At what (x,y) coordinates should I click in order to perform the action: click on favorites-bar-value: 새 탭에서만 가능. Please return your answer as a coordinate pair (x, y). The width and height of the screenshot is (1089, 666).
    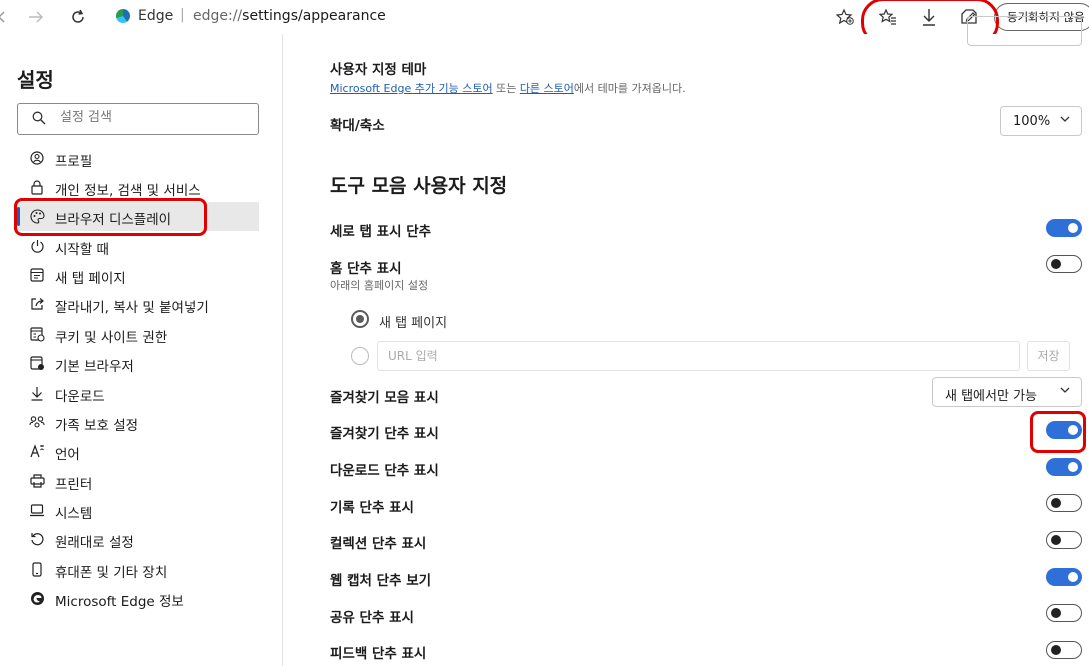
    Looking at the image, I should click on (991, 396).